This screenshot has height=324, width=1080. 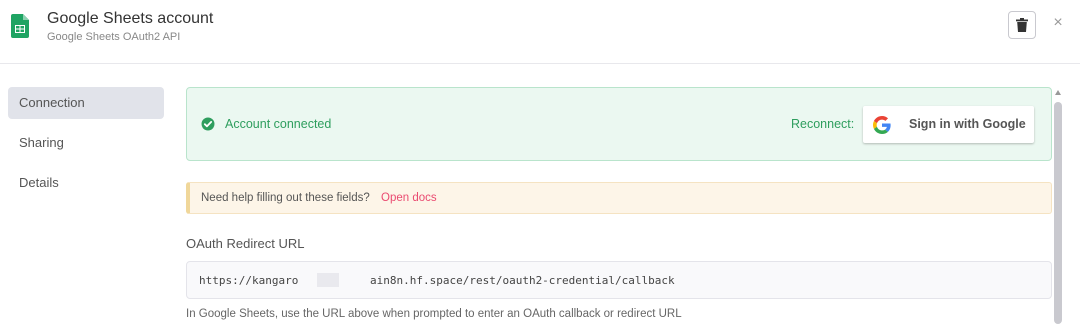 I want to click on google-button-label: Sign in with Google, so click(x=967, y=124).